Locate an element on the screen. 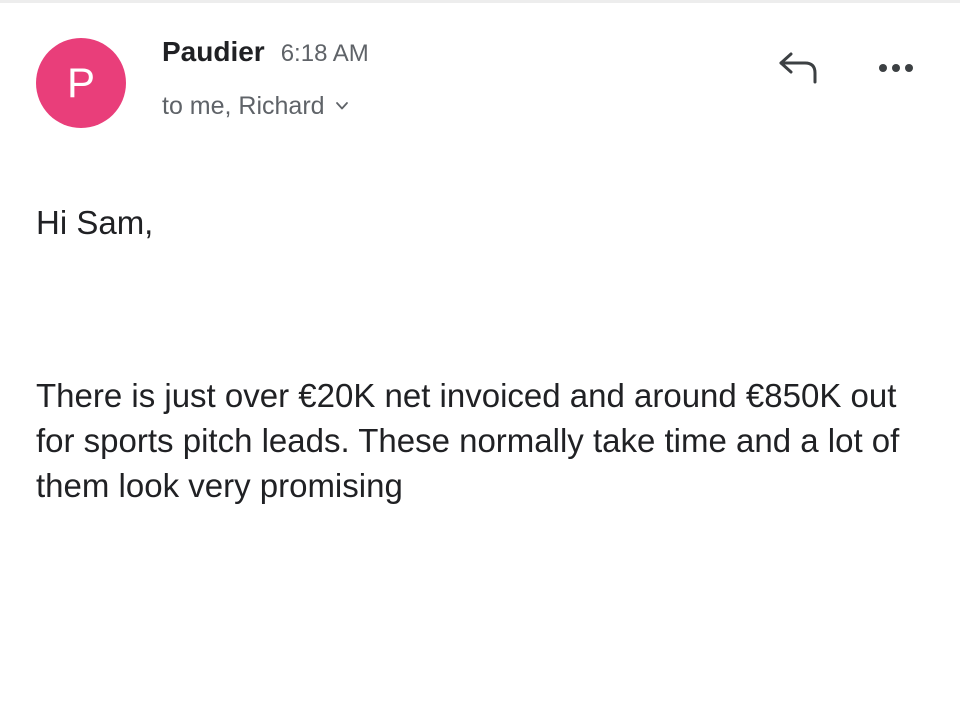  sender-avatar: P is located at coordinates (81, 83).